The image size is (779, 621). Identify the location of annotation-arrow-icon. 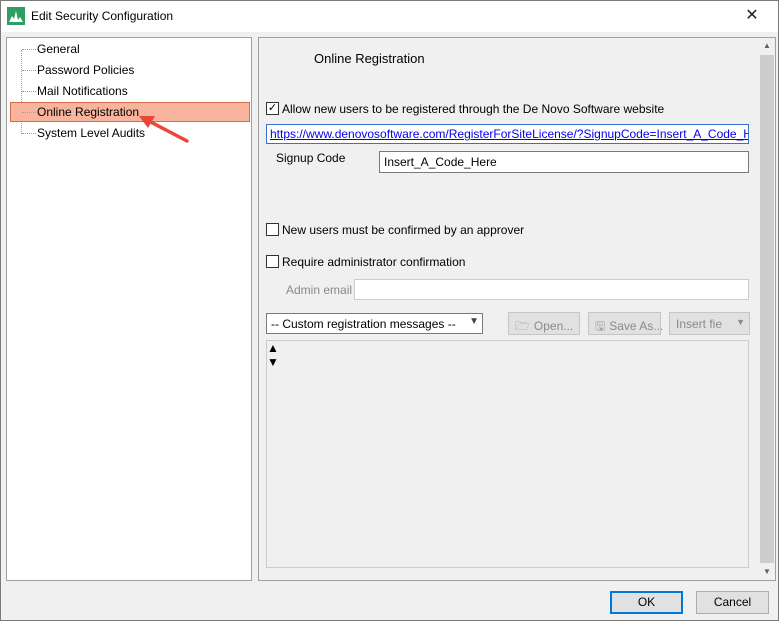
(164, 129).